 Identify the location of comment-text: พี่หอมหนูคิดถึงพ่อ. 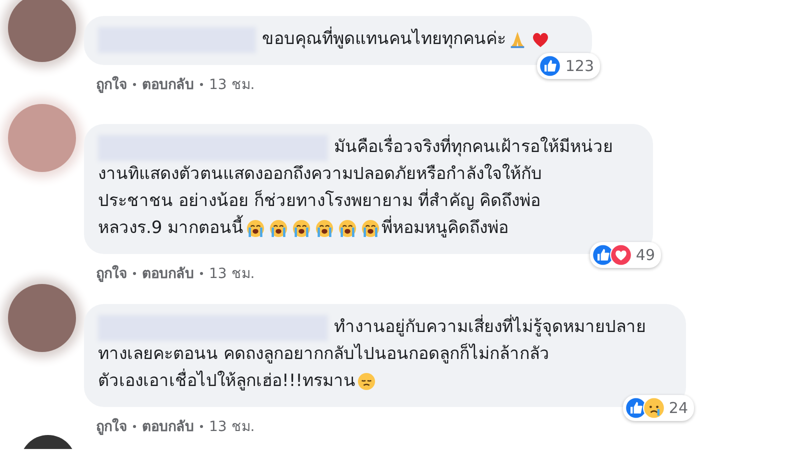
(445, 228).